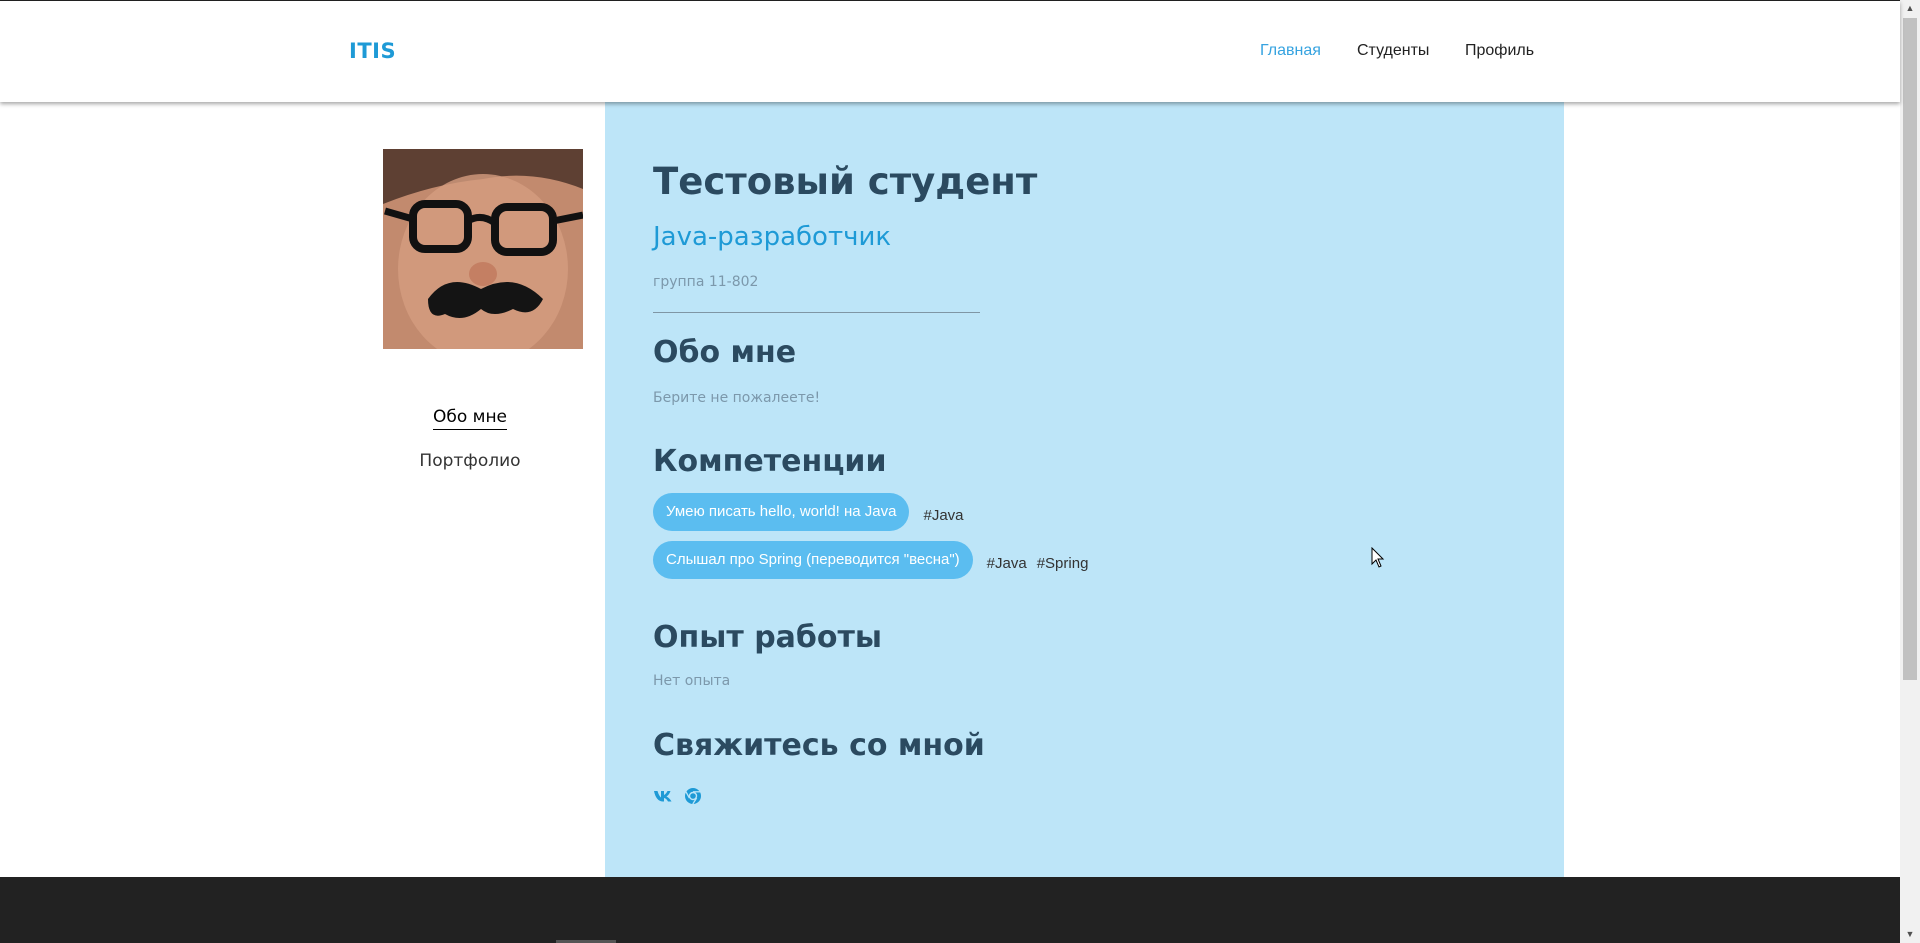 The width and height of the screenshot is (1920, 943). I want to click on nav-home-link: Главная, so click(1290, 51).